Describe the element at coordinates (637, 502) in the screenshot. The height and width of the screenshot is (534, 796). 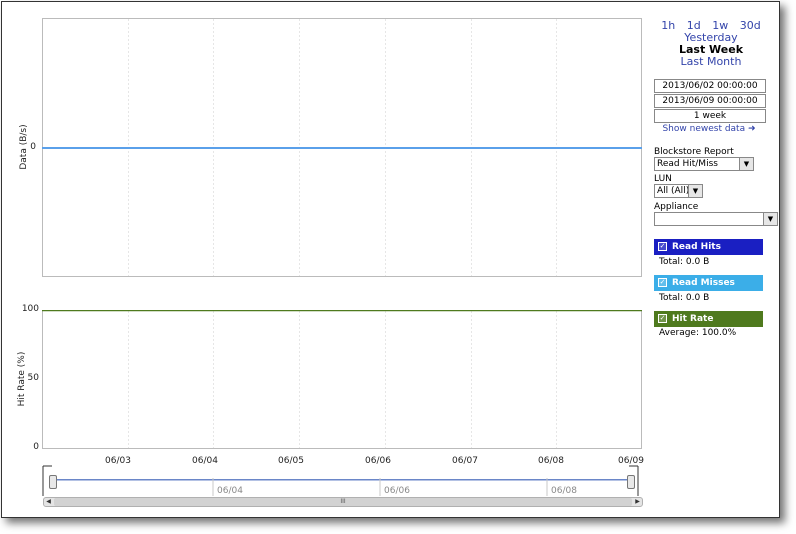
I see `scroll-right-arrow-icon: ▶` at that location.